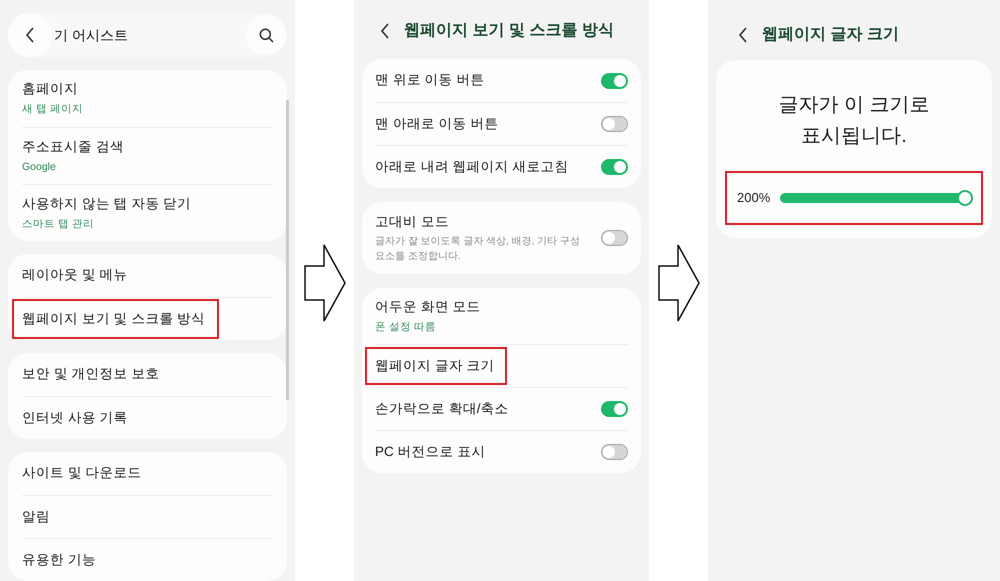  I want to click on preview-text: 글자가 이 크기로 표시됩니다., so click(854, 121).